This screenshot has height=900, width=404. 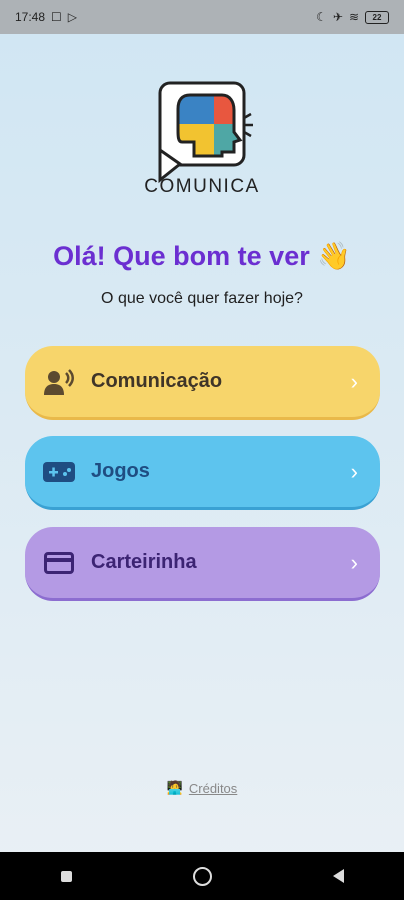 What do you see at coordinates (59, 382) in the screenshot?
I see `speaking-person-icon` at bounding box center [59, 382].